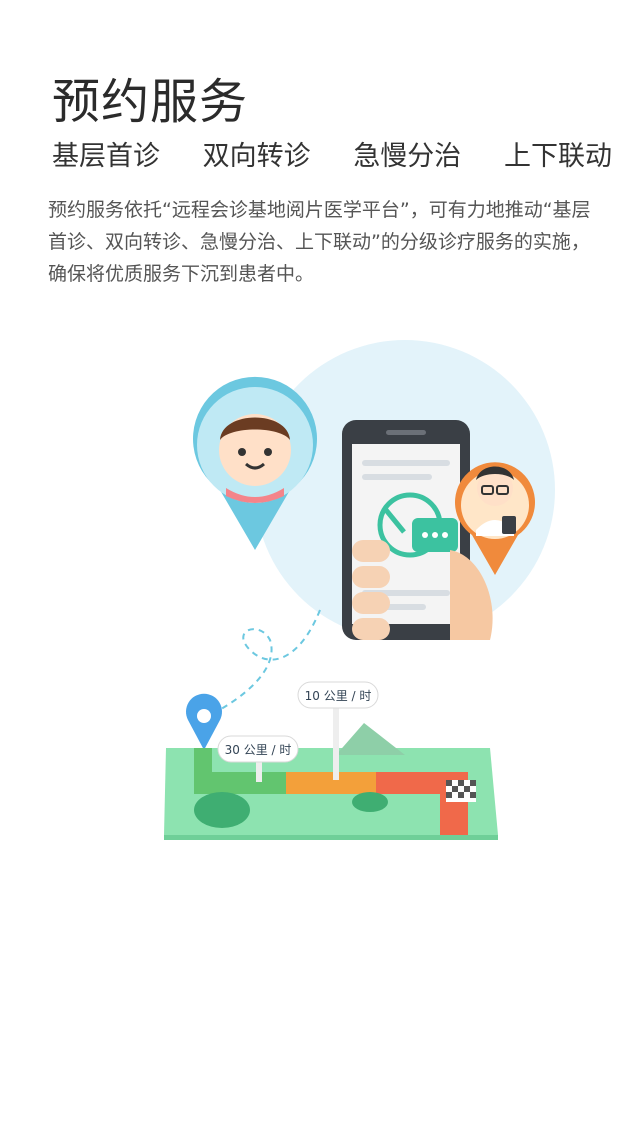 The width and height of the screenshot is (640, 1138). What do you see at coordinates (338, 696) in the screenshot?
I see `speed-sign-10-label: 10 公里 / 时` at bounding box center [338, 696].